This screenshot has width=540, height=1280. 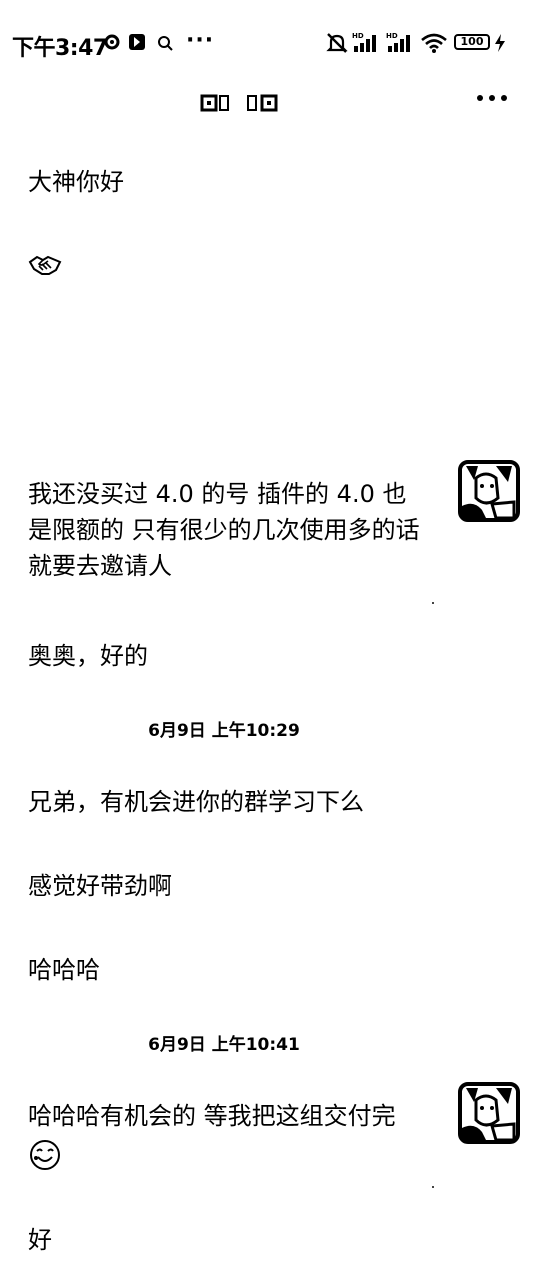 What do you see at coordinates (76, 182) in the screenshot?
I see `chat-message: 大神你好` at bounding box center [76, 182].